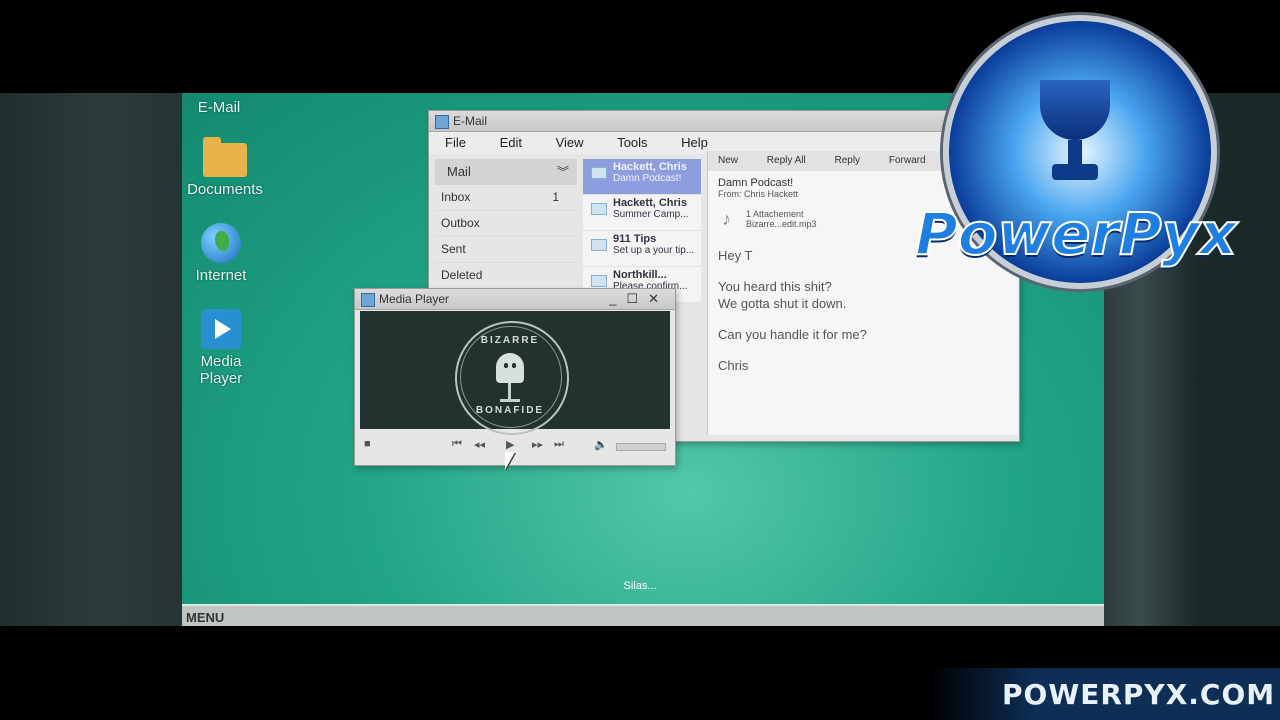 The height and width of the screenshot is (720, 1280). What do you see at coordinates (728, 160) in the screenshot?
I see `new-button: New` at bounding box center [728, 160].